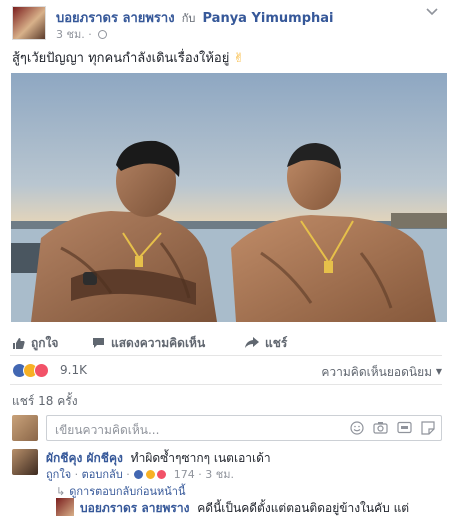 Image resolution: width=450 pixels, height=518 pixels. What do you see at coordinates (134, 508) in the screenshot?
I see `reply-author: บอยภราดร ลายพราง` at bounding box center [134, 508].